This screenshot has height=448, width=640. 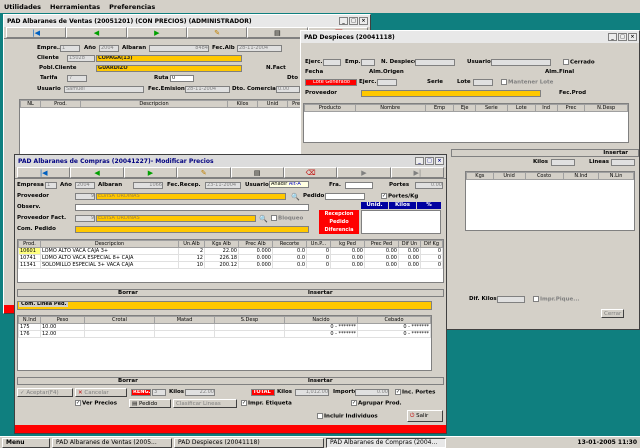 I want to click on col-header: Prec Alb, so click(x=255, y=244).